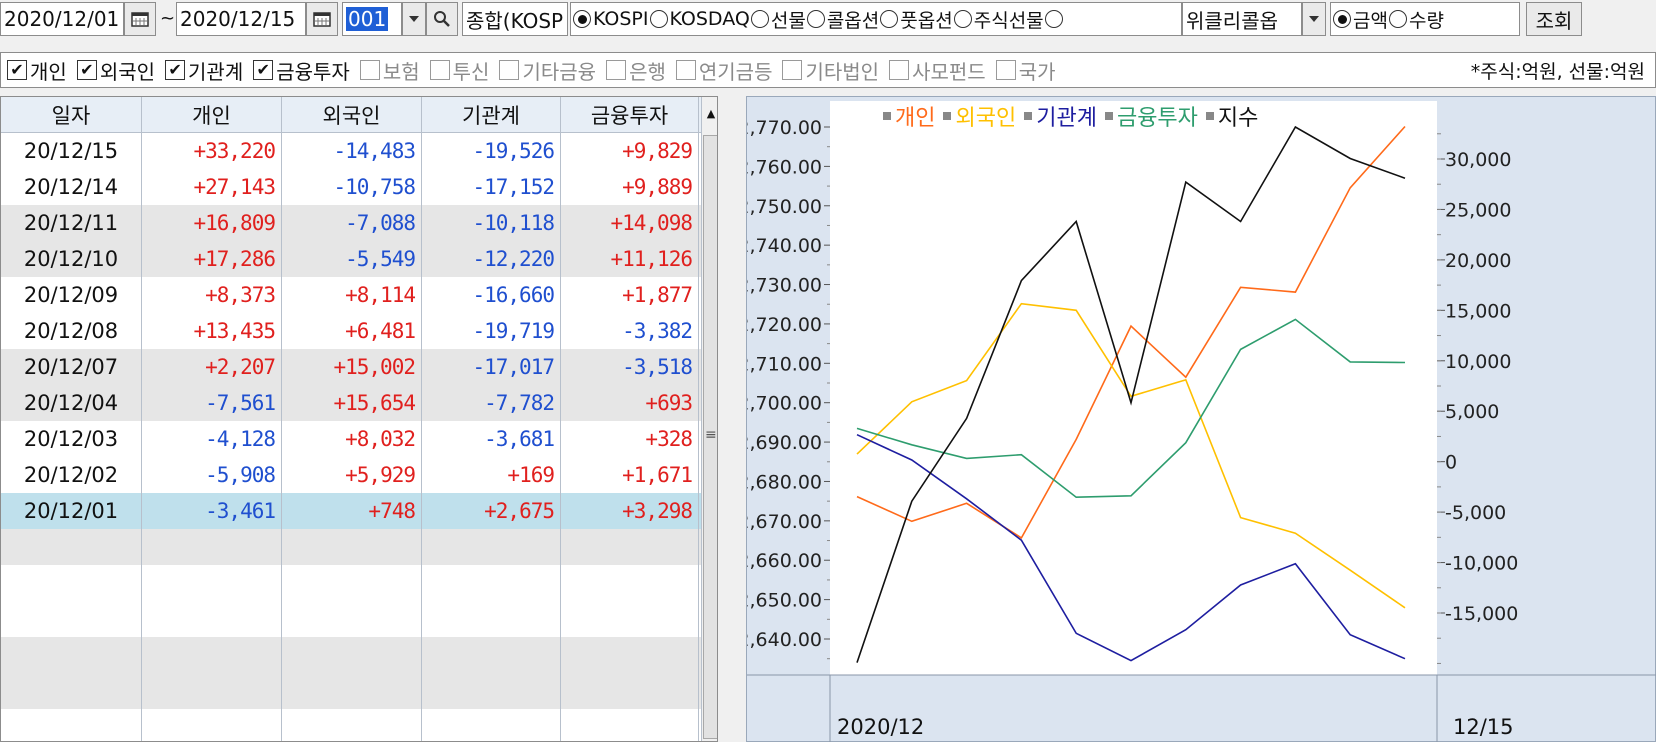 The height and width of the screenshot is (742, 1656). Describe the element at coordinates (630, 583) in the screenshot. I see `cell-financial-investment` at that location.